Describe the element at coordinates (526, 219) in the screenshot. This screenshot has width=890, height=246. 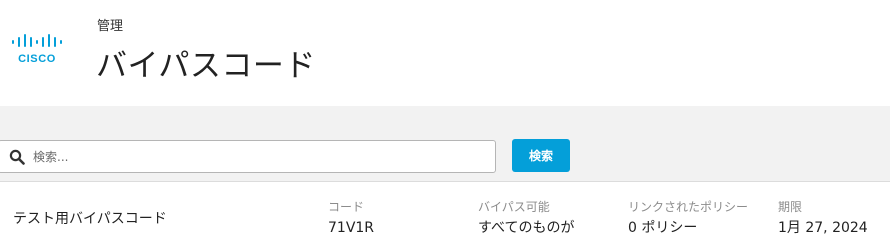
I see `bypass-column: バイパス可能 すべてのものが` at that location.